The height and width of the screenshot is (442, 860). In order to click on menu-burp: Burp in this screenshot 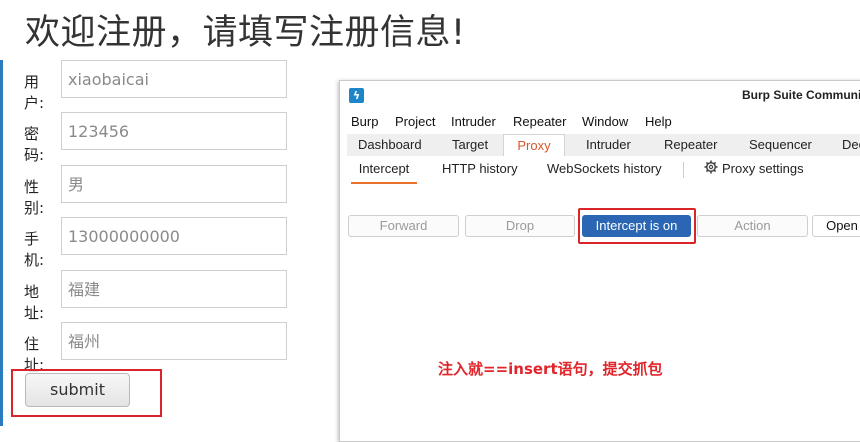, I will do `click(364, 121)`.